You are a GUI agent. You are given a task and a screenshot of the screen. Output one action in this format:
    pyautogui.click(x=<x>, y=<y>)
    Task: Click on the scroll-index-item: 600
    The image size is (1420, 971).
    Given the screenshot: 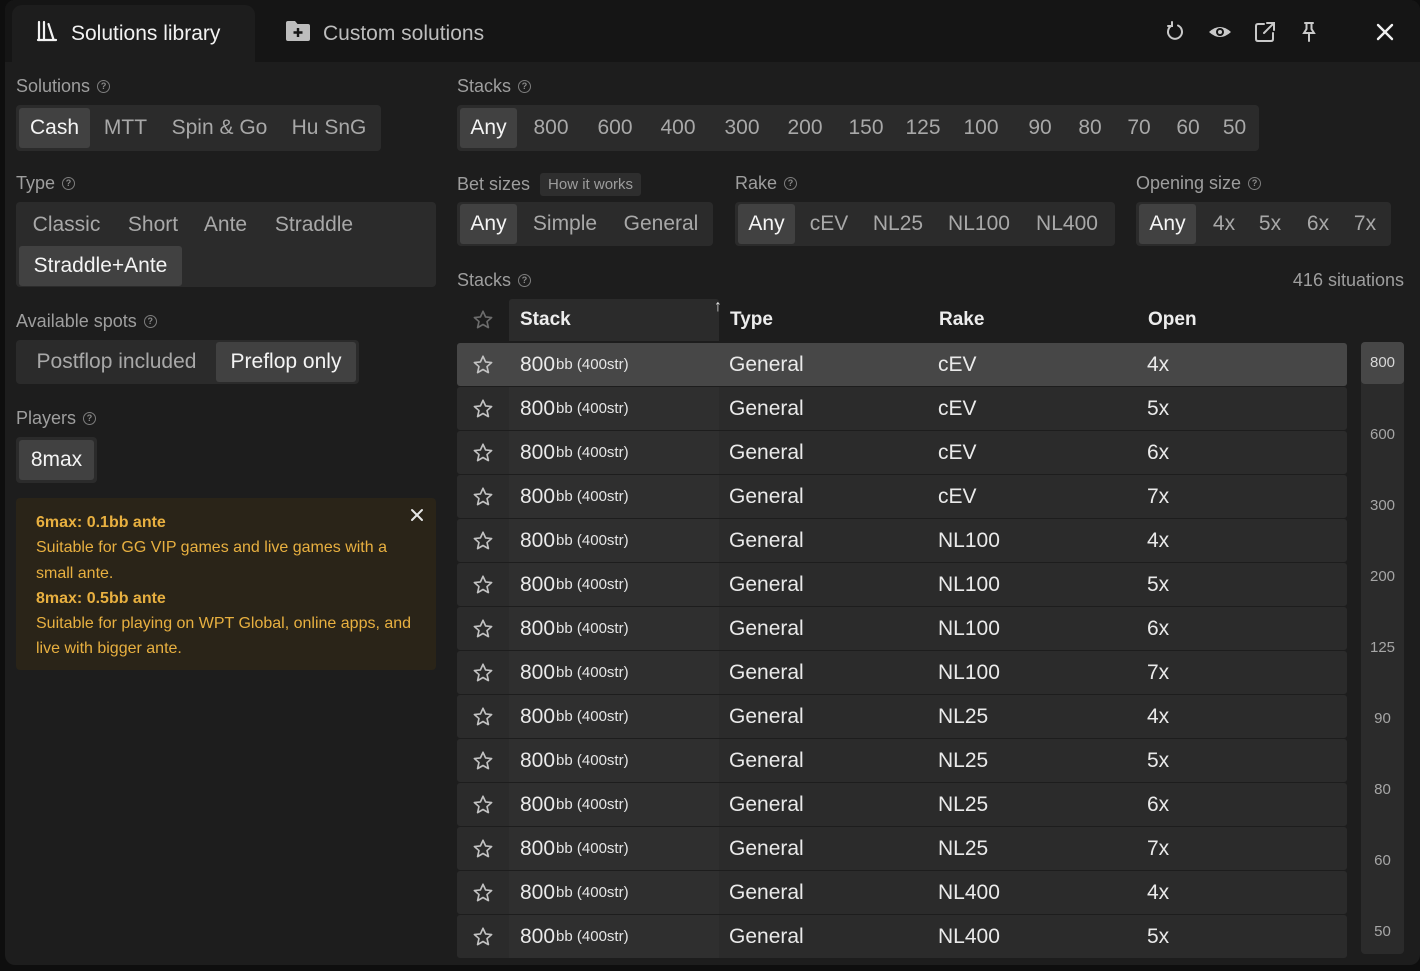 What is the action you would take?
    pyautogui.click(x=1382, y=434)
    